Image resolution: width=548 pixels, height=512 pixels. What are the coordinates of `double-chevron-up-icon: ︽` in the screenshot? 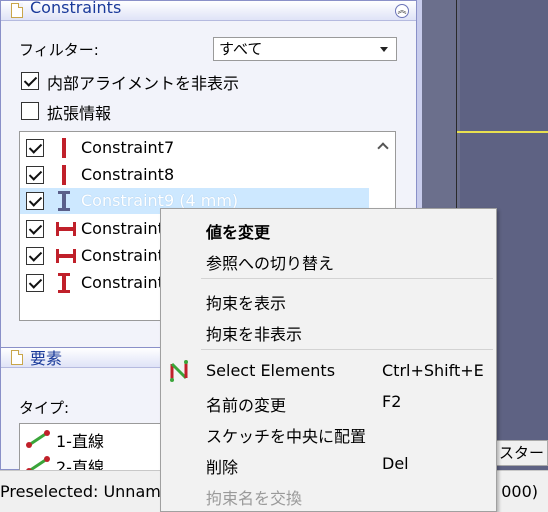 It's located at (402, 11).